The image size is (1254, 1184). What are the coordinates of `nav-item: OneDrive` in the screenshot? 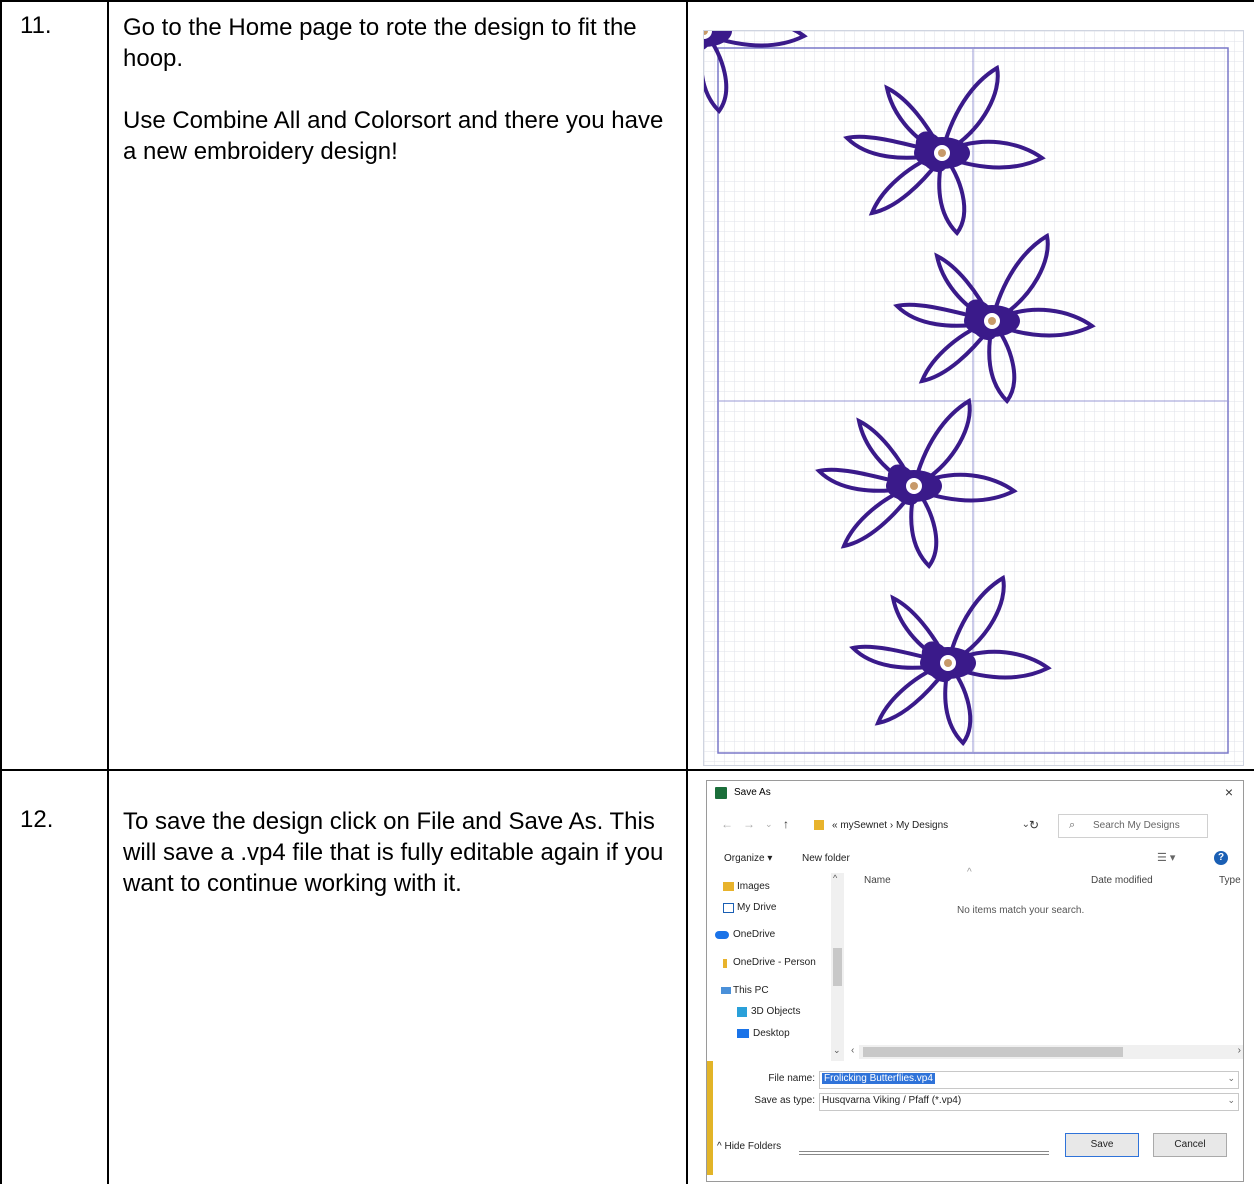 It's located at (754, 934).